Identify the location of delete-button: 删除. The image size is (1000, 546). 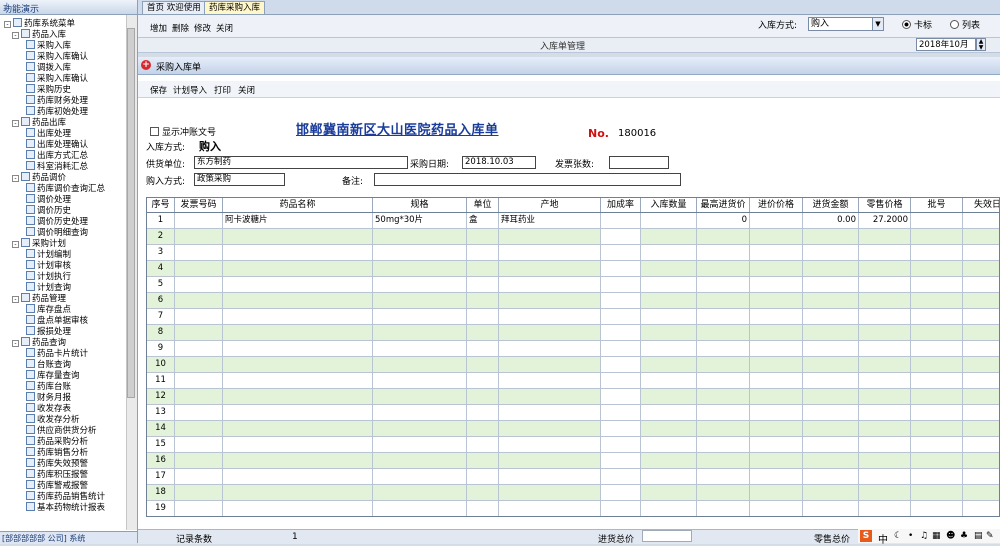
(180, 28).